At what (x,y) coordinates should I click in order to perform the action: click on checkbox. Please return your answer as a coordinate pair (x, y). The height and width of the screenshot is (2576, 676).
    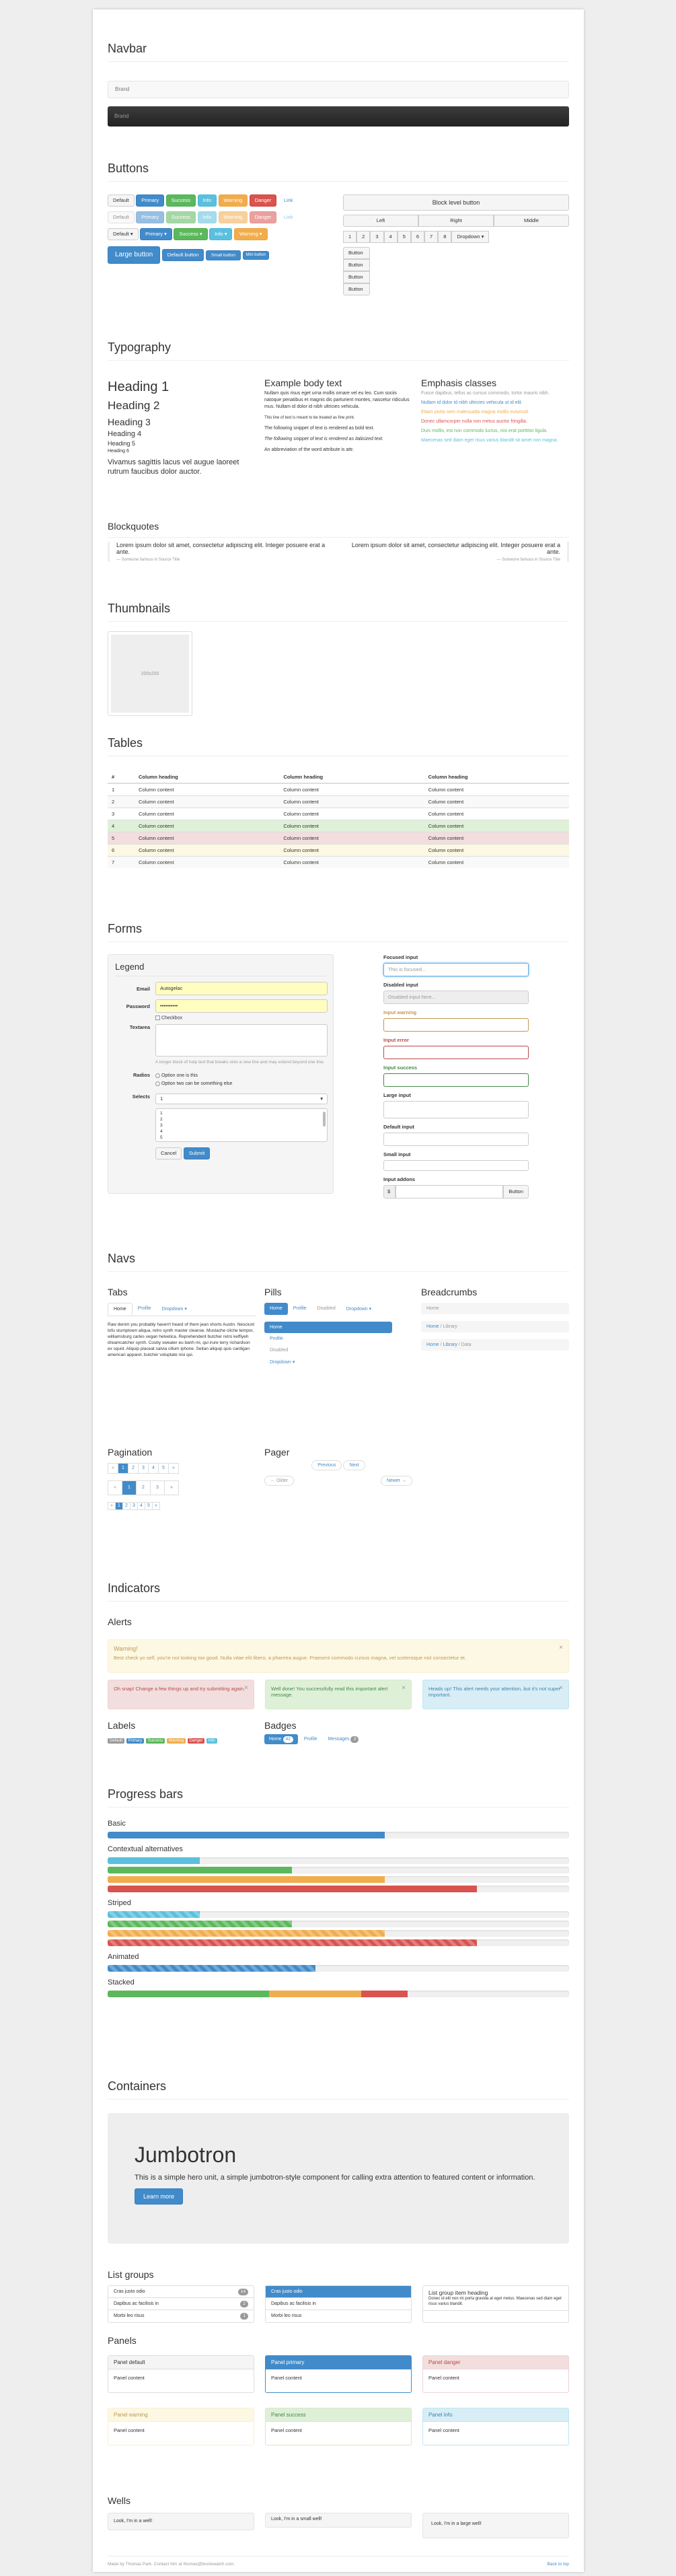
    Looking at the image, I should click on (158, 1018).